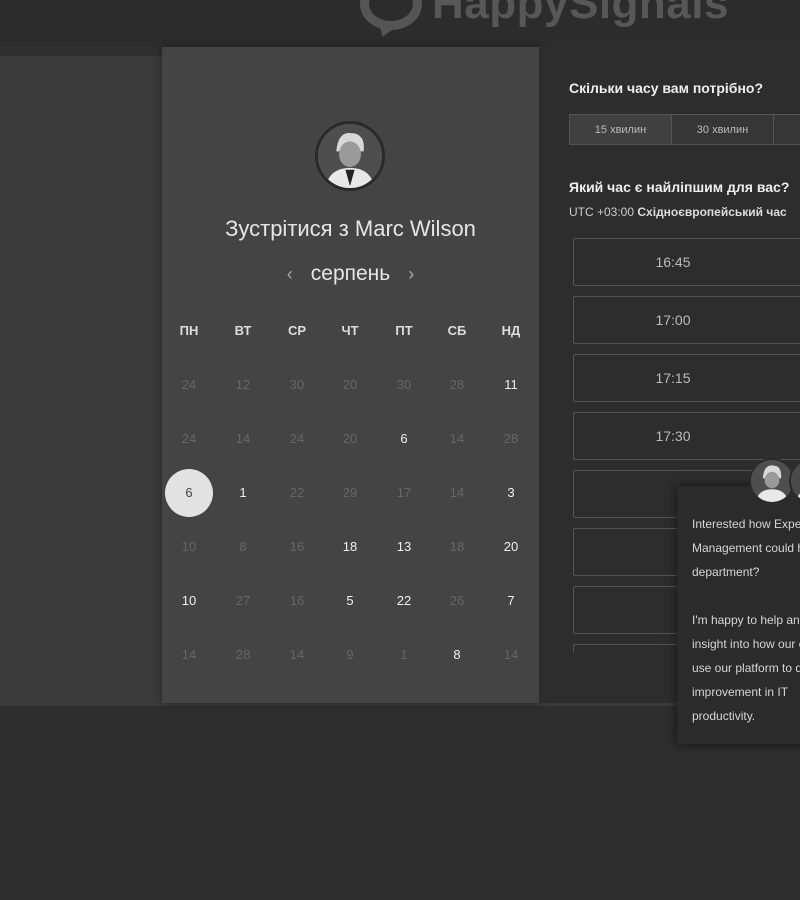  What do you see at coordinates (404, 439) in the screenshot?
I see `calendar-day: 6` at bounding box center [404, 439].